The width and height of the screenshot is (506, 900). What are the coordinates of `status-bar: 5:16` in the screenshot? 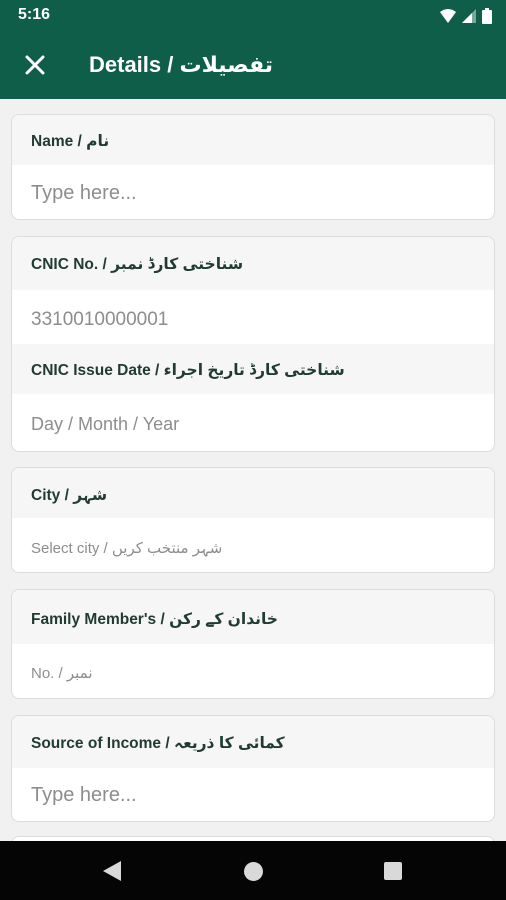 It's located at (253, 16).